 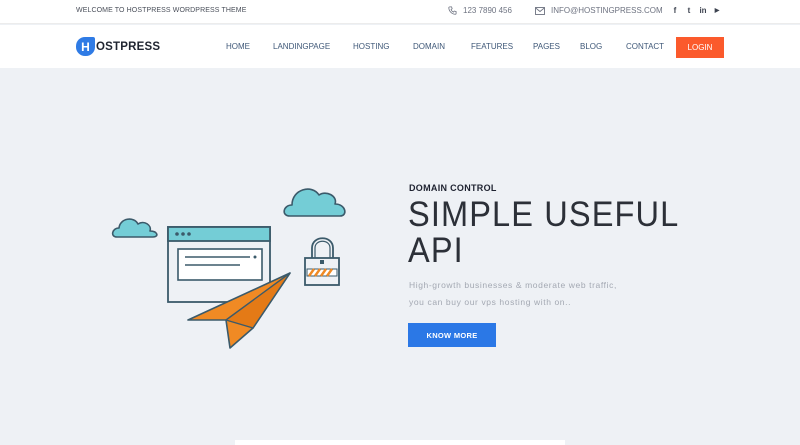 I want to click on twitter-icon: t, so click(x=689, y=11).